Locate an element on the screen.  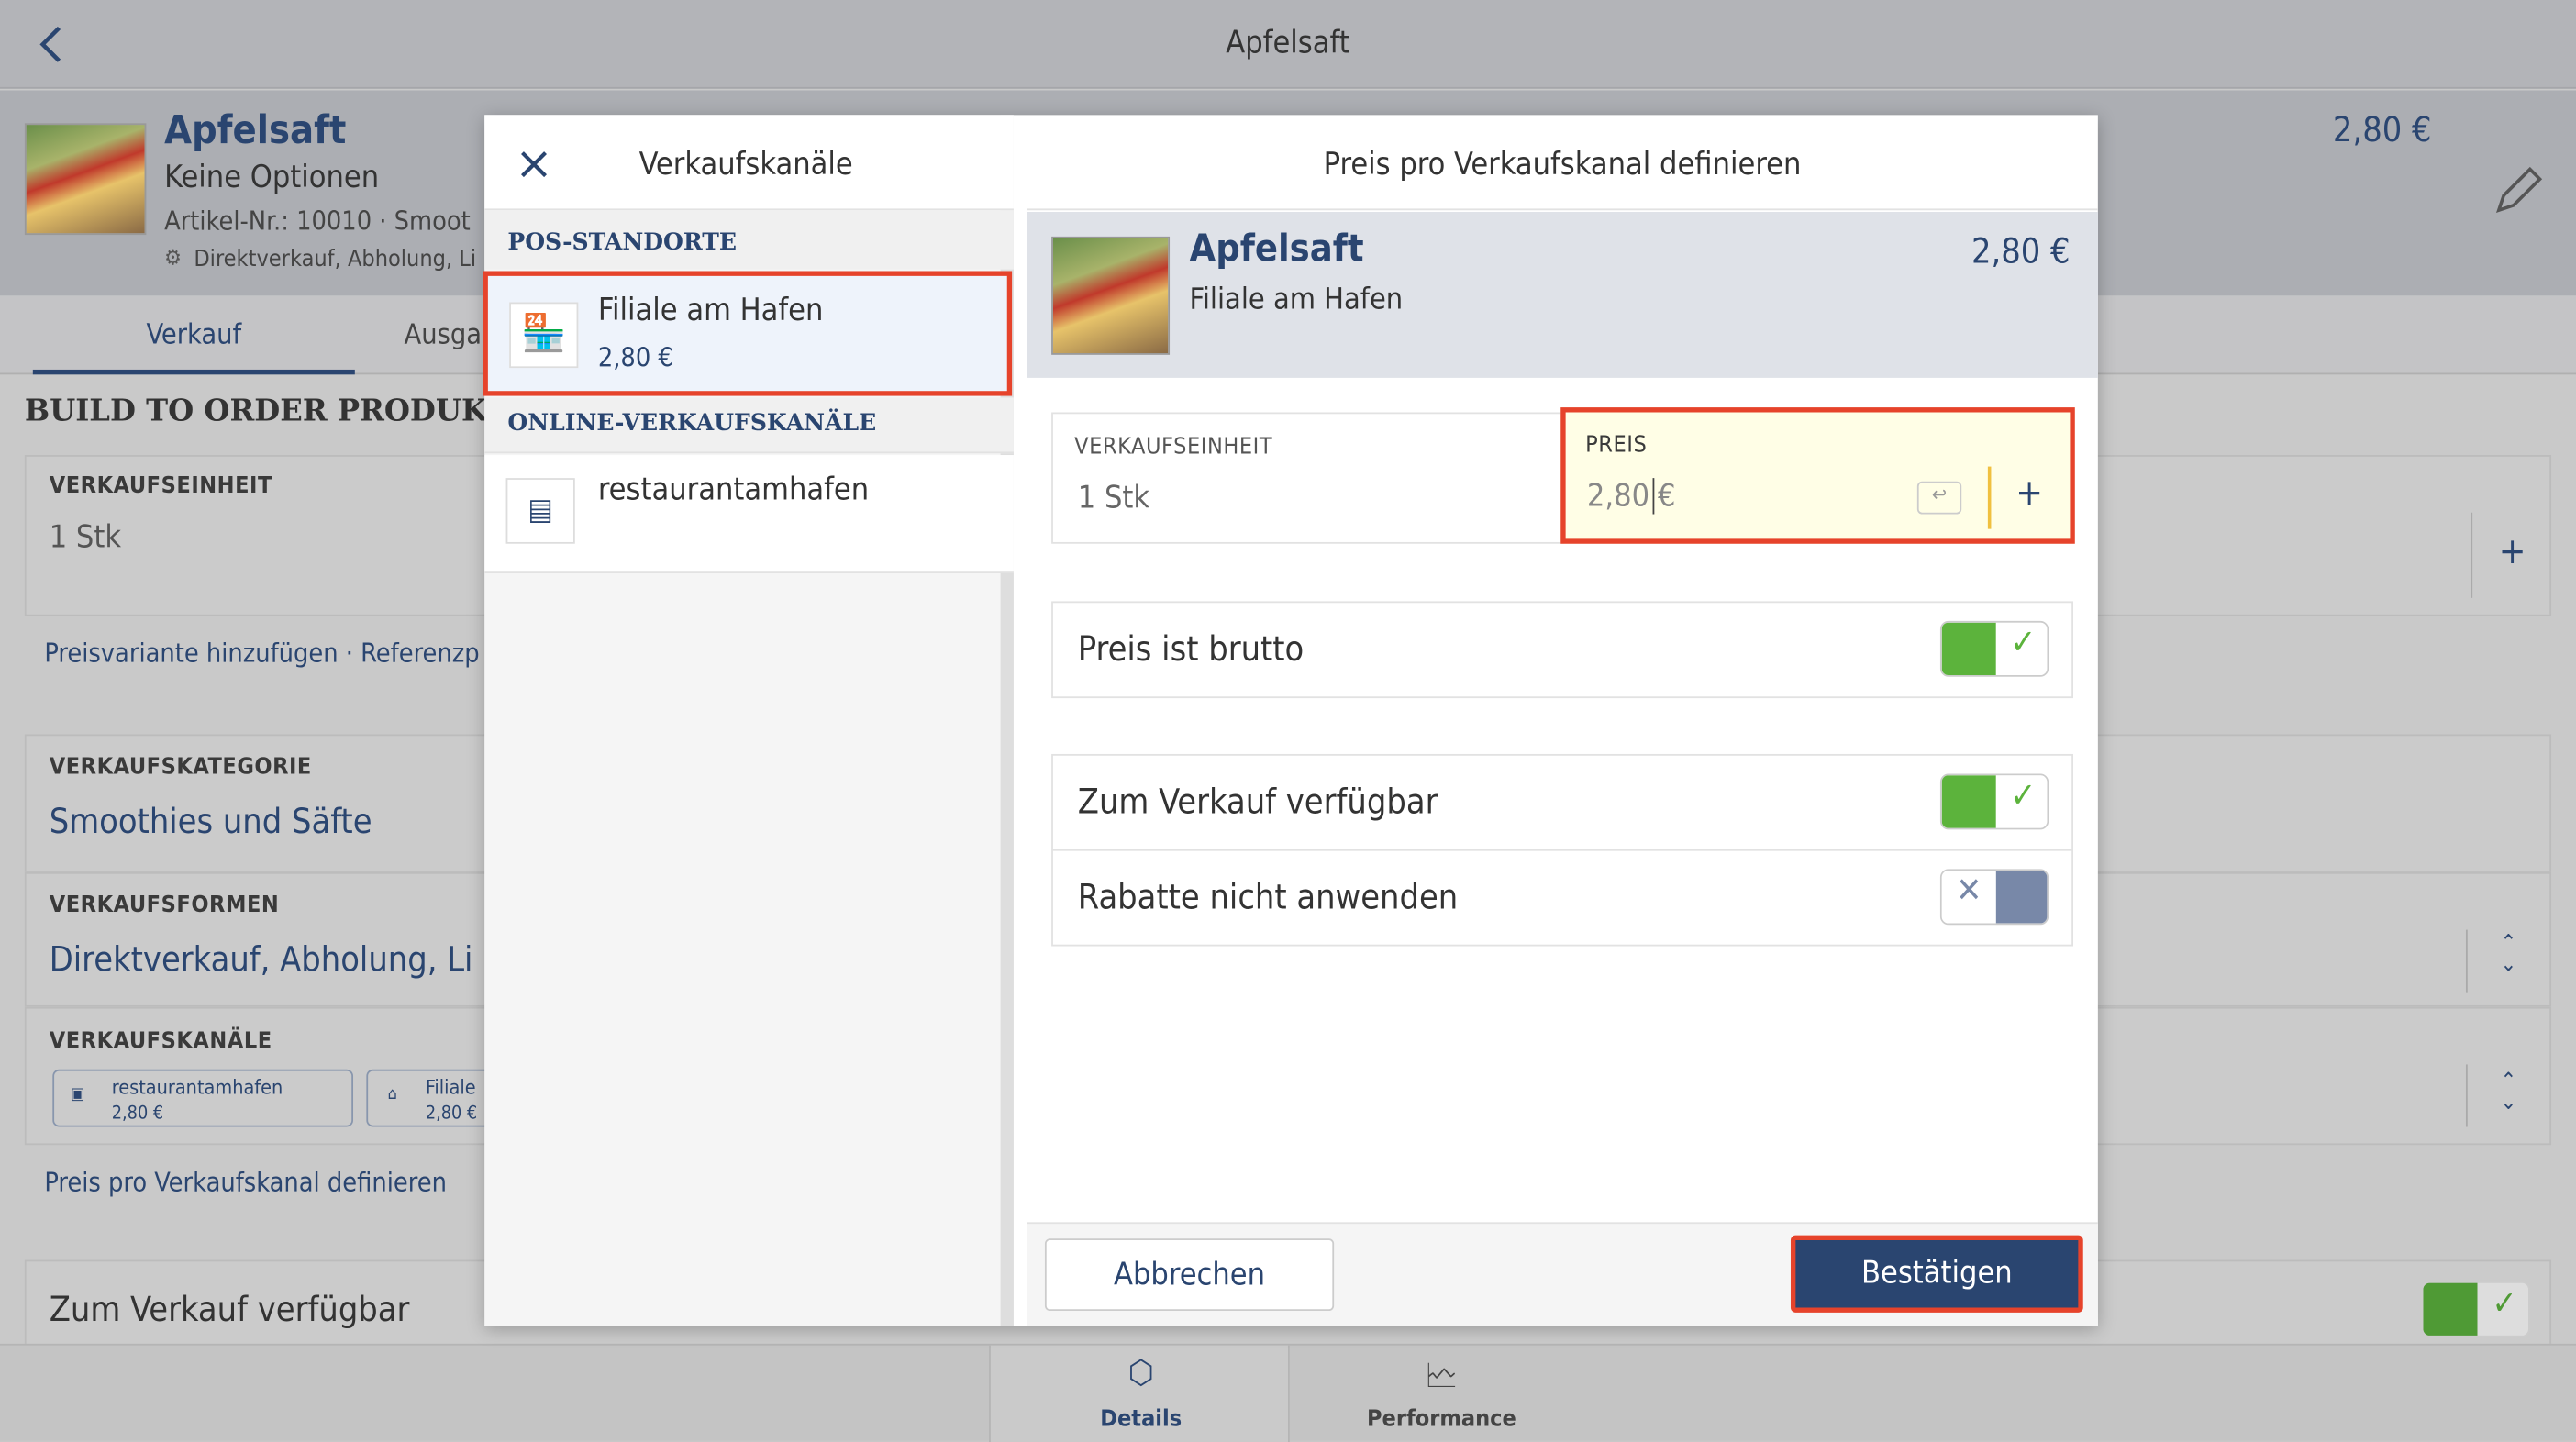
webshop-icon: ▤ is located at coordinates (540, 511).